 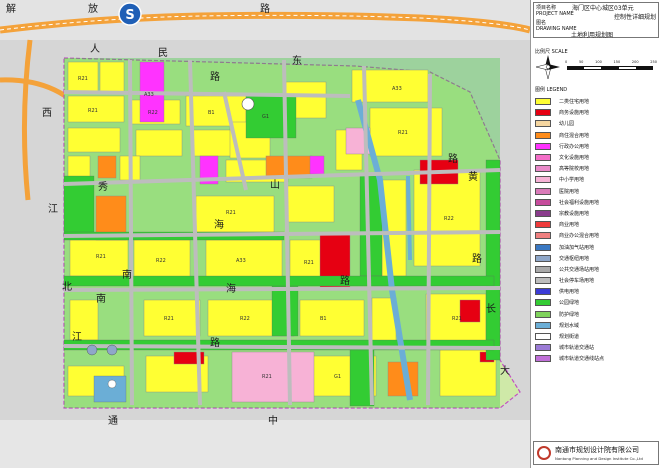 I want to click on legend-item: 城市轨道交通站, so click(x=596, y=347).